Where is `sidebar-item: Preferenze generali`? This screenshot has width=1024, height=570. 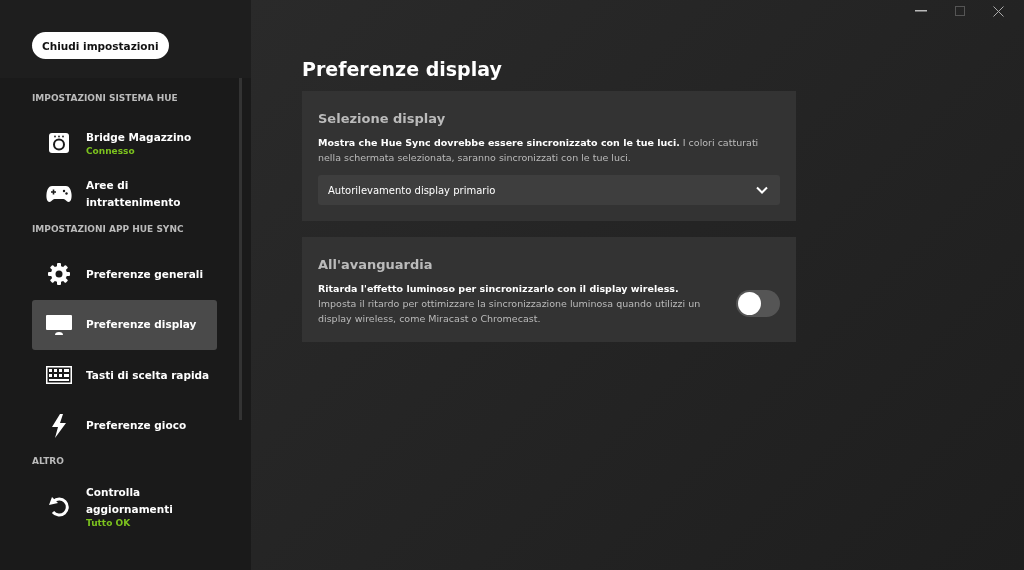
sidebar-item: Preferenze generali is located at coordinates (124, 274).